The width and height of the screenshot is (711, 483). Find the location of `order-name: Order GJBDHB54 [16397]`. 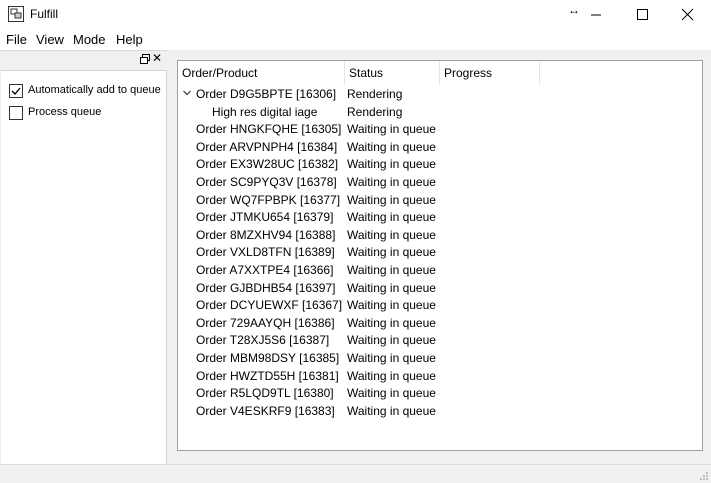

order-name: Order GJBDHB54 [16397] is located at coordinates (266, 288).